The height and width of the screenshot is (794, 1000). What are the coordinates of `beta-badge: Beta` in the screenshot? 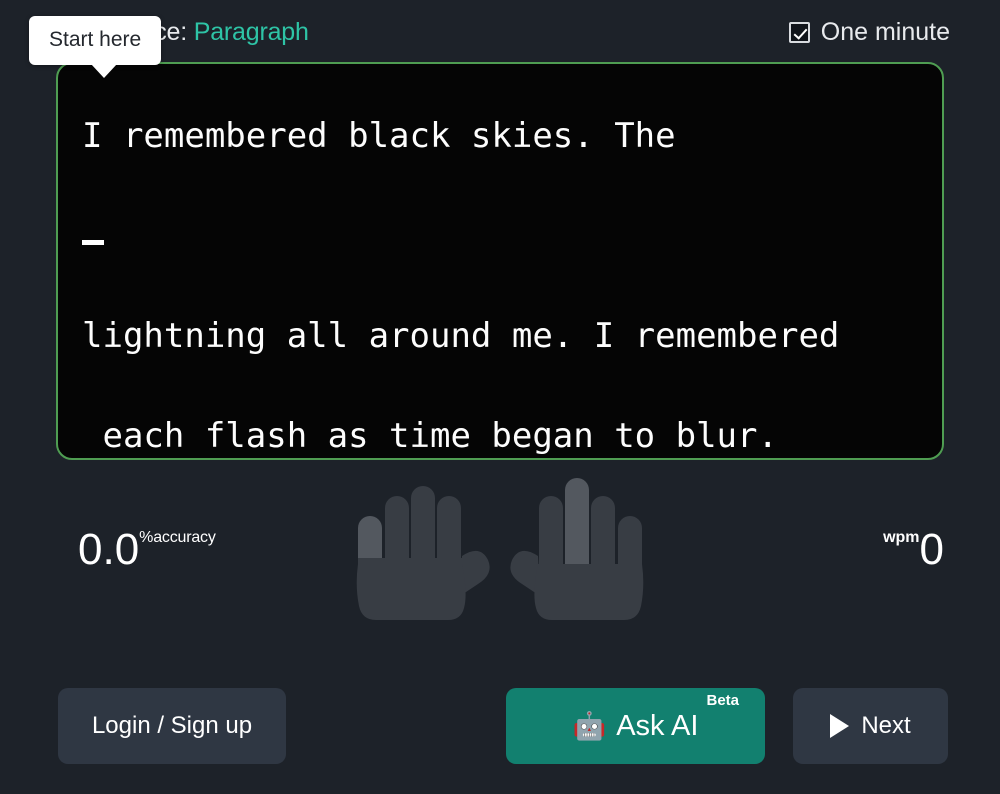 It's located at (722, 700).